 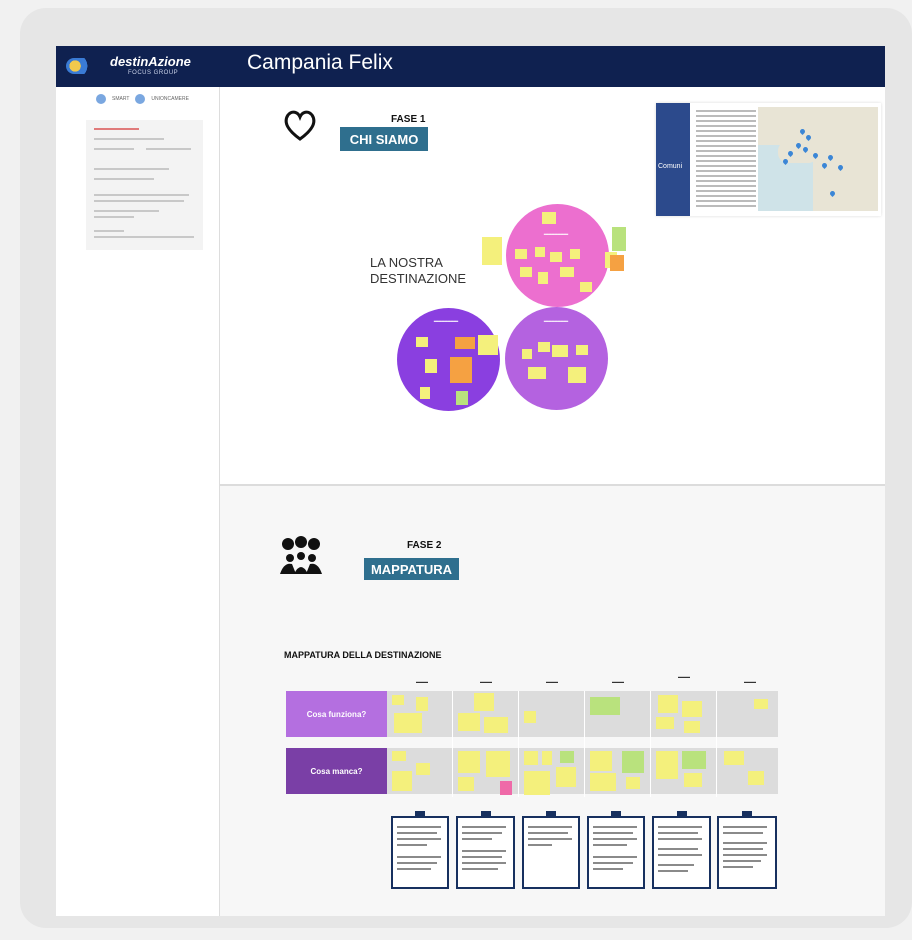 I want to click on mapping-title: MAPPATURA DELLA DESTINAZIONE, so click(x=363, y=655).